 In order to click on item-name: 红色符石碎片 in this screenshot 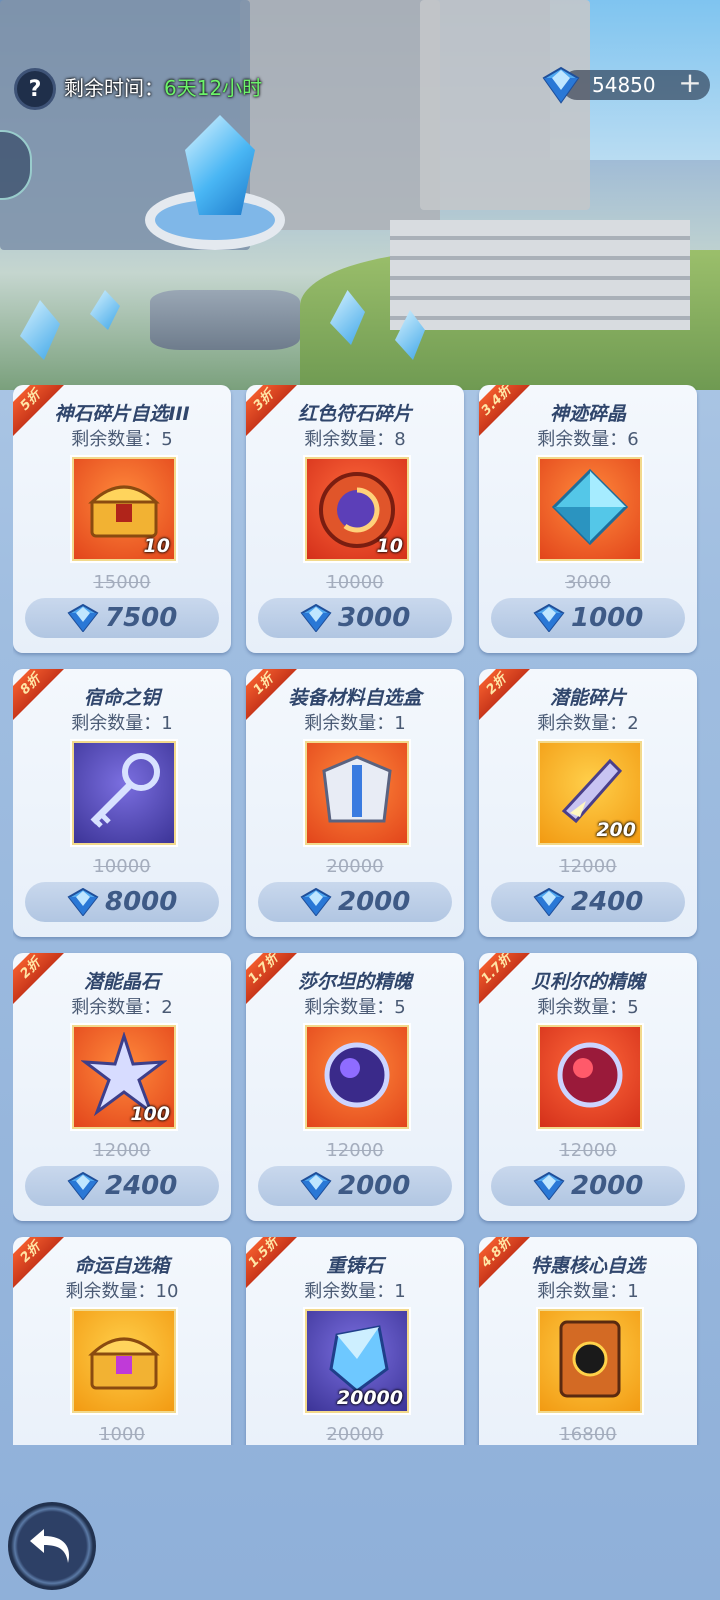, I will do `click(354, 414)`.